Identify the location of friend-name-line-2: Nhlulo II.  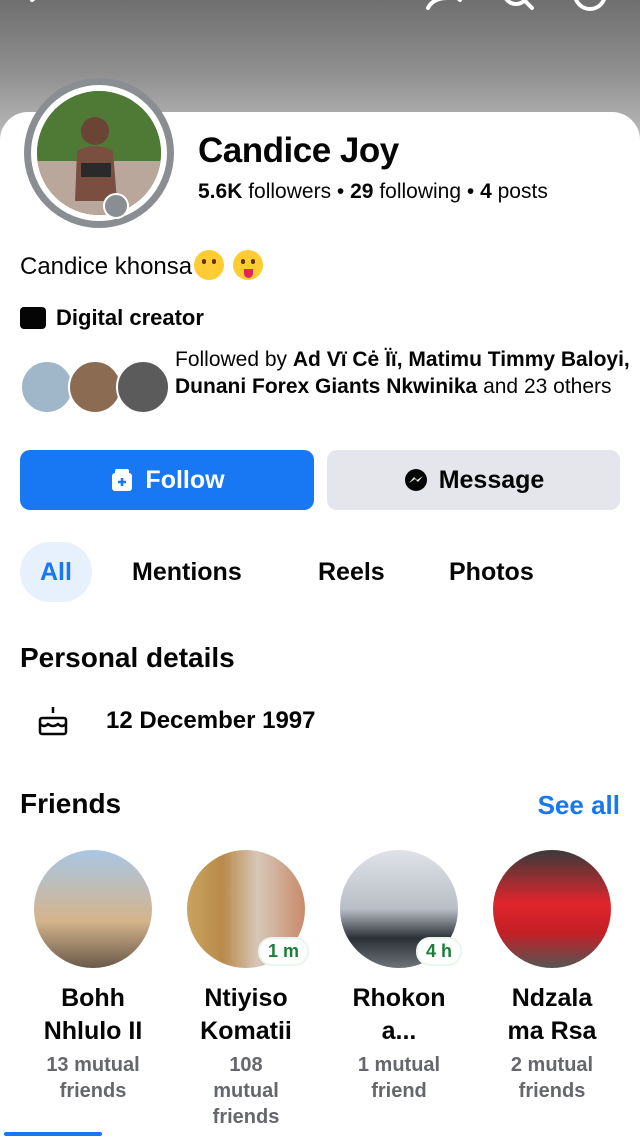
(93, 1031).